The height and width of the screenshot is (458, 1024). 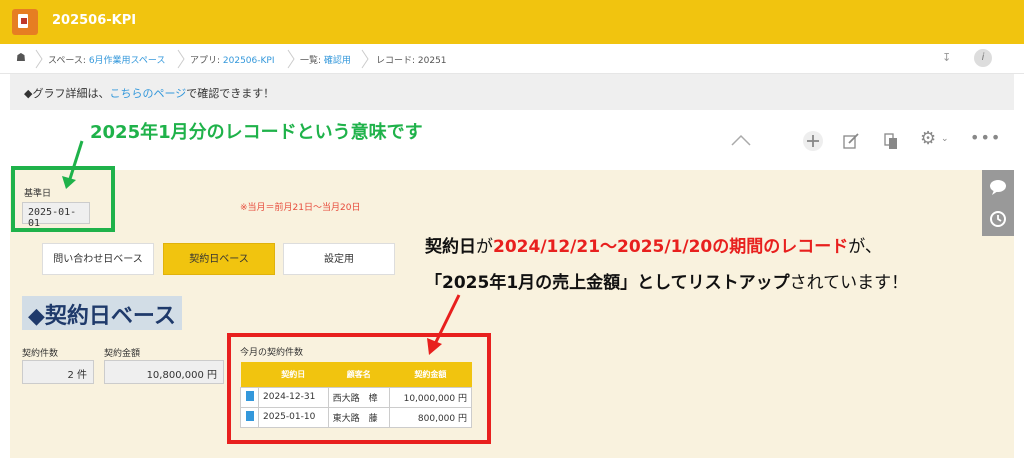 What do you see at coordinates (998, 219) in the screenshot?
I see `history-icon` at bounding box center [998, 219].